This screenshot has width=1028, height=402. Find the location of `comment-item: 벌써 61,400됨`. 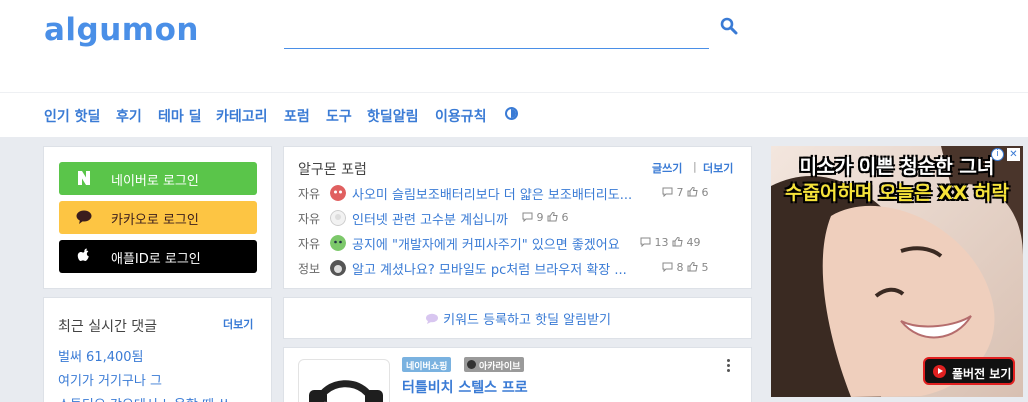

comment-item: 벌써 61,400됨 is located at coordinates (101, 355).